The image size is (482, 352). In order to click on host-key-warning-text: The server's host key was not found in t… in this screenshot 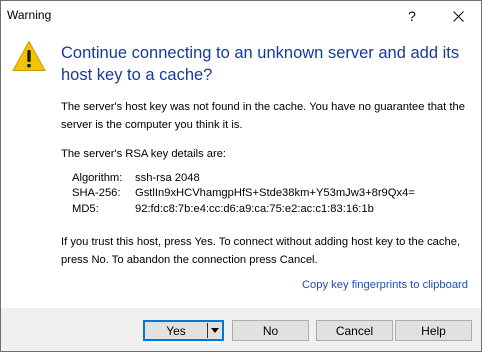, I will do `click(263, 116)`.